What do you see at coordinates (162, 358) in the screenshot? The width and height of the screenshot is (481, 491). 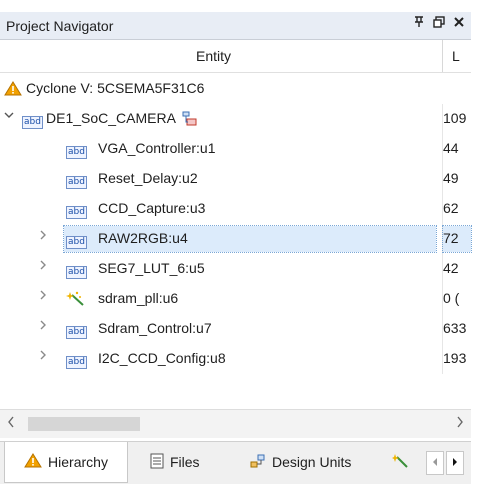 I see `tree-item-label: I2C_CCD_Config:u8` at bounding box center [162, 358].